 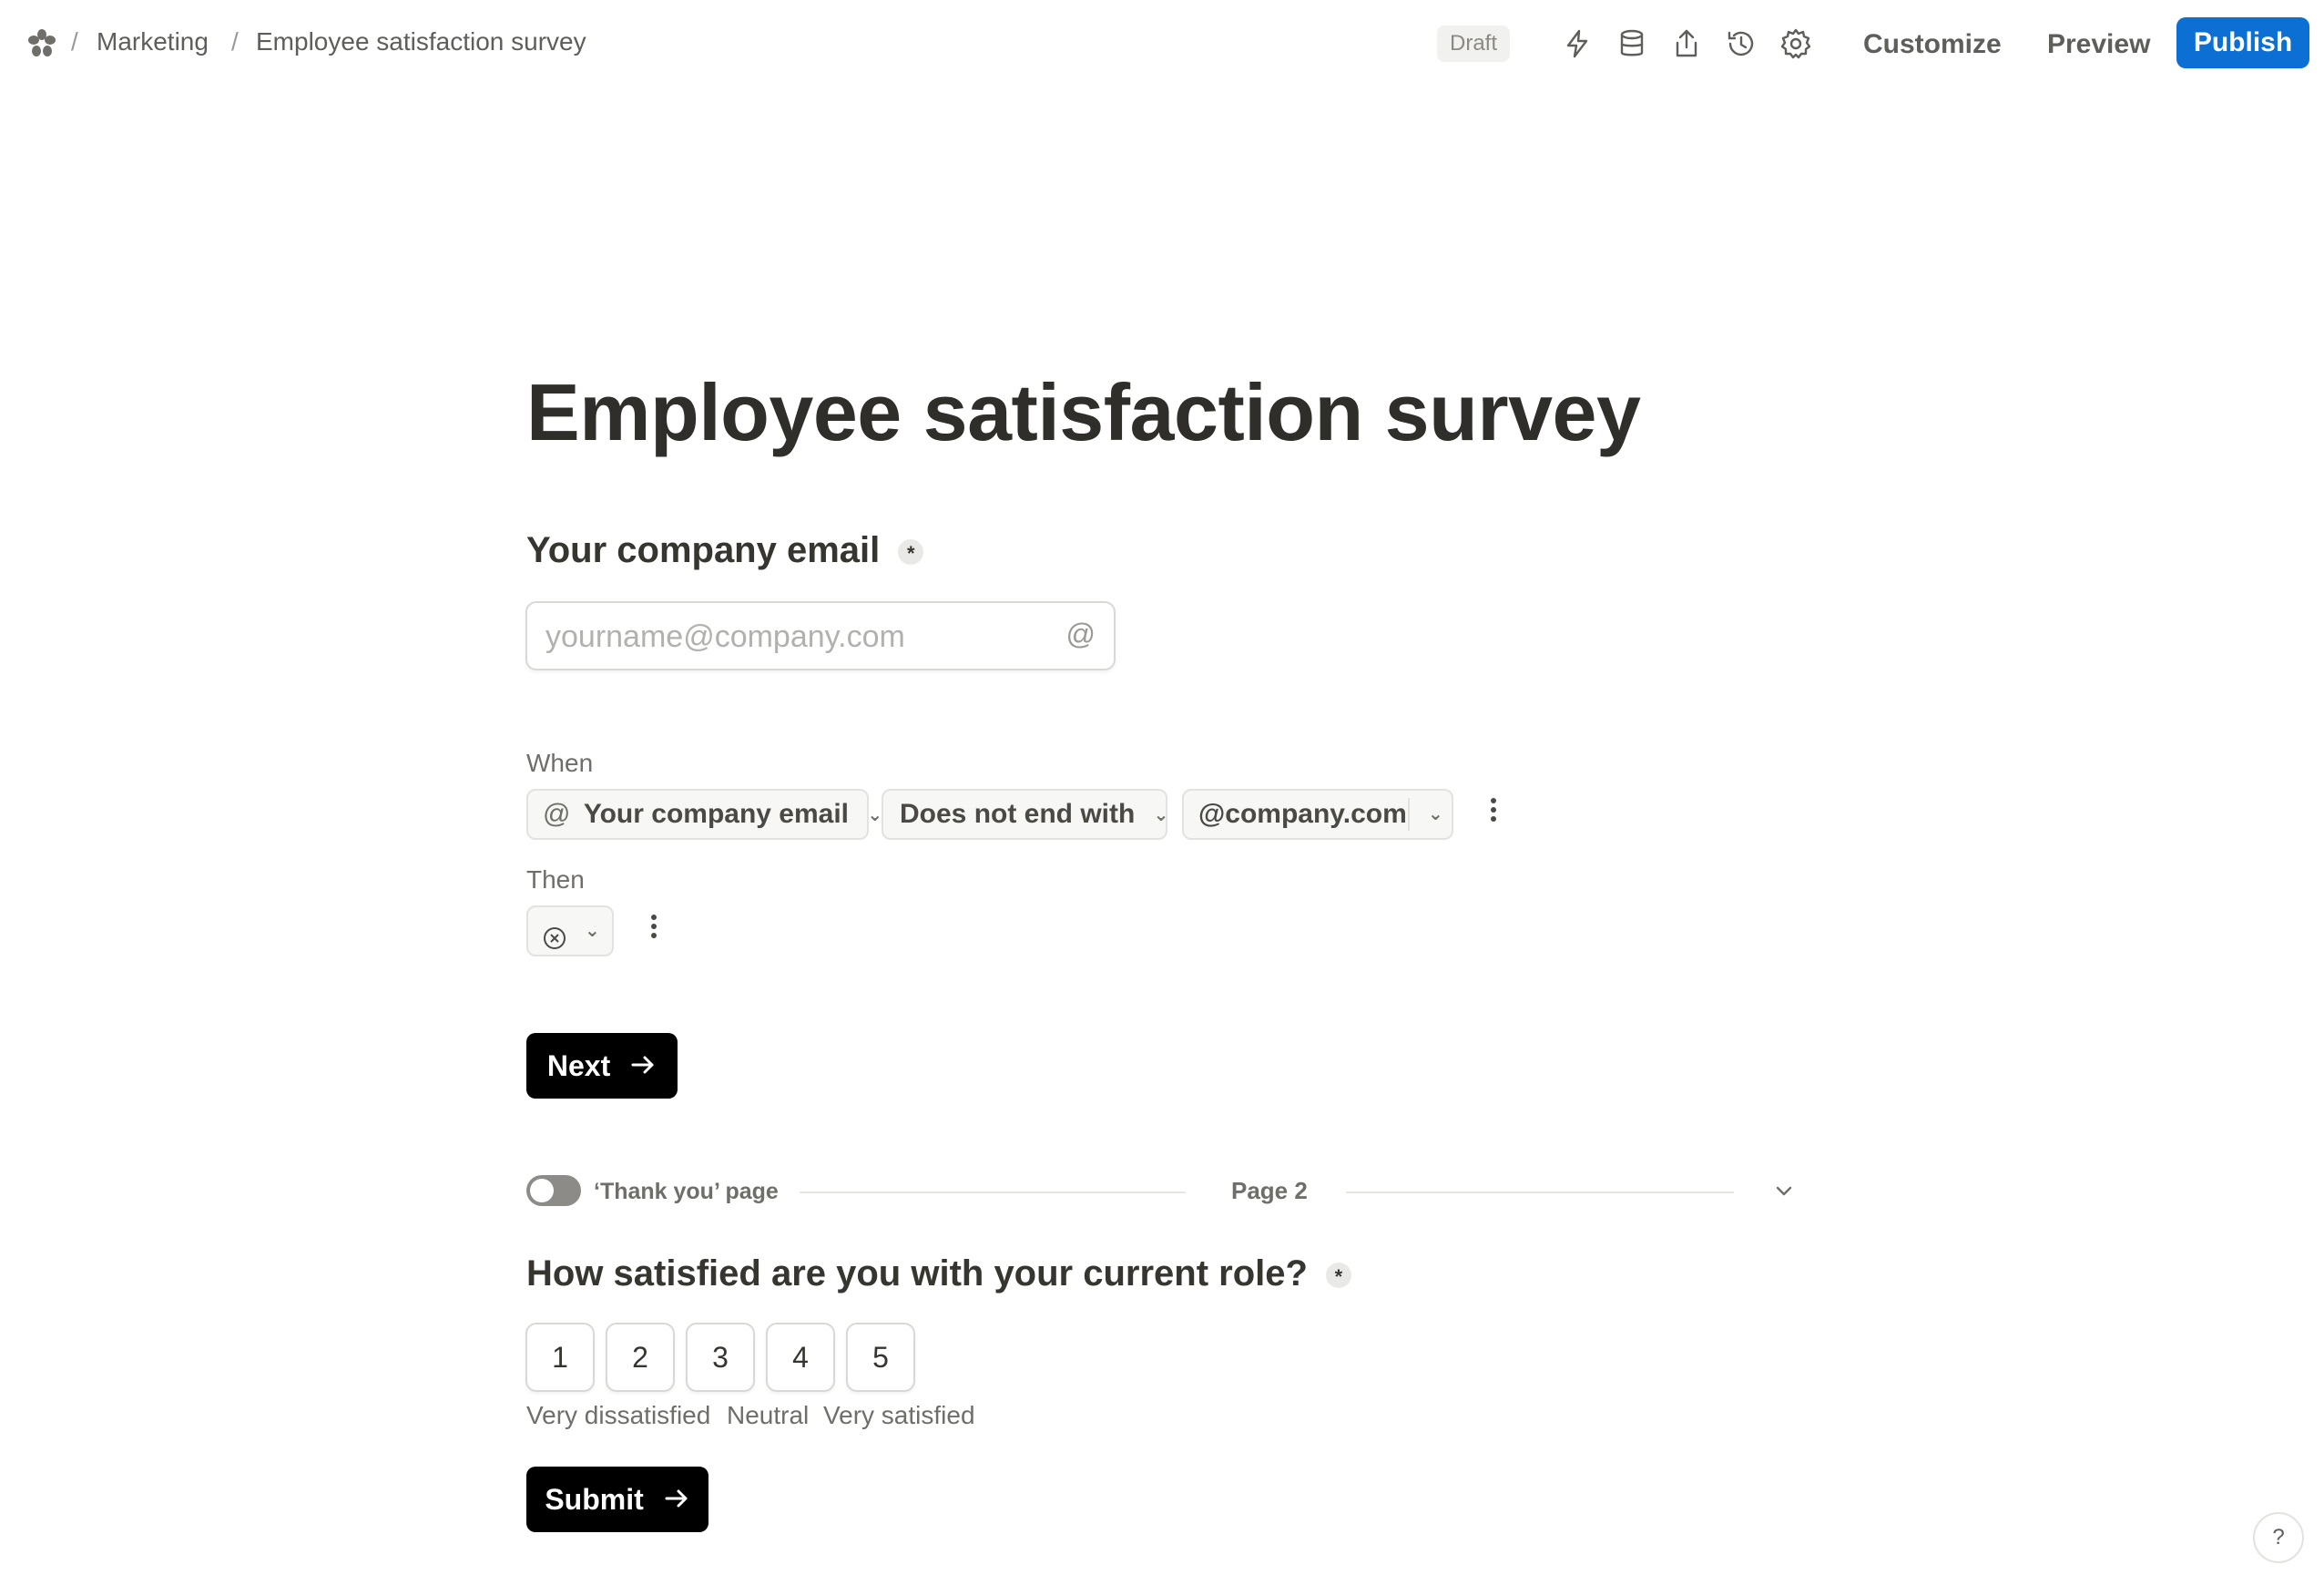 I want to click on rating-option-4: 4, so click(x=800, y=1357).